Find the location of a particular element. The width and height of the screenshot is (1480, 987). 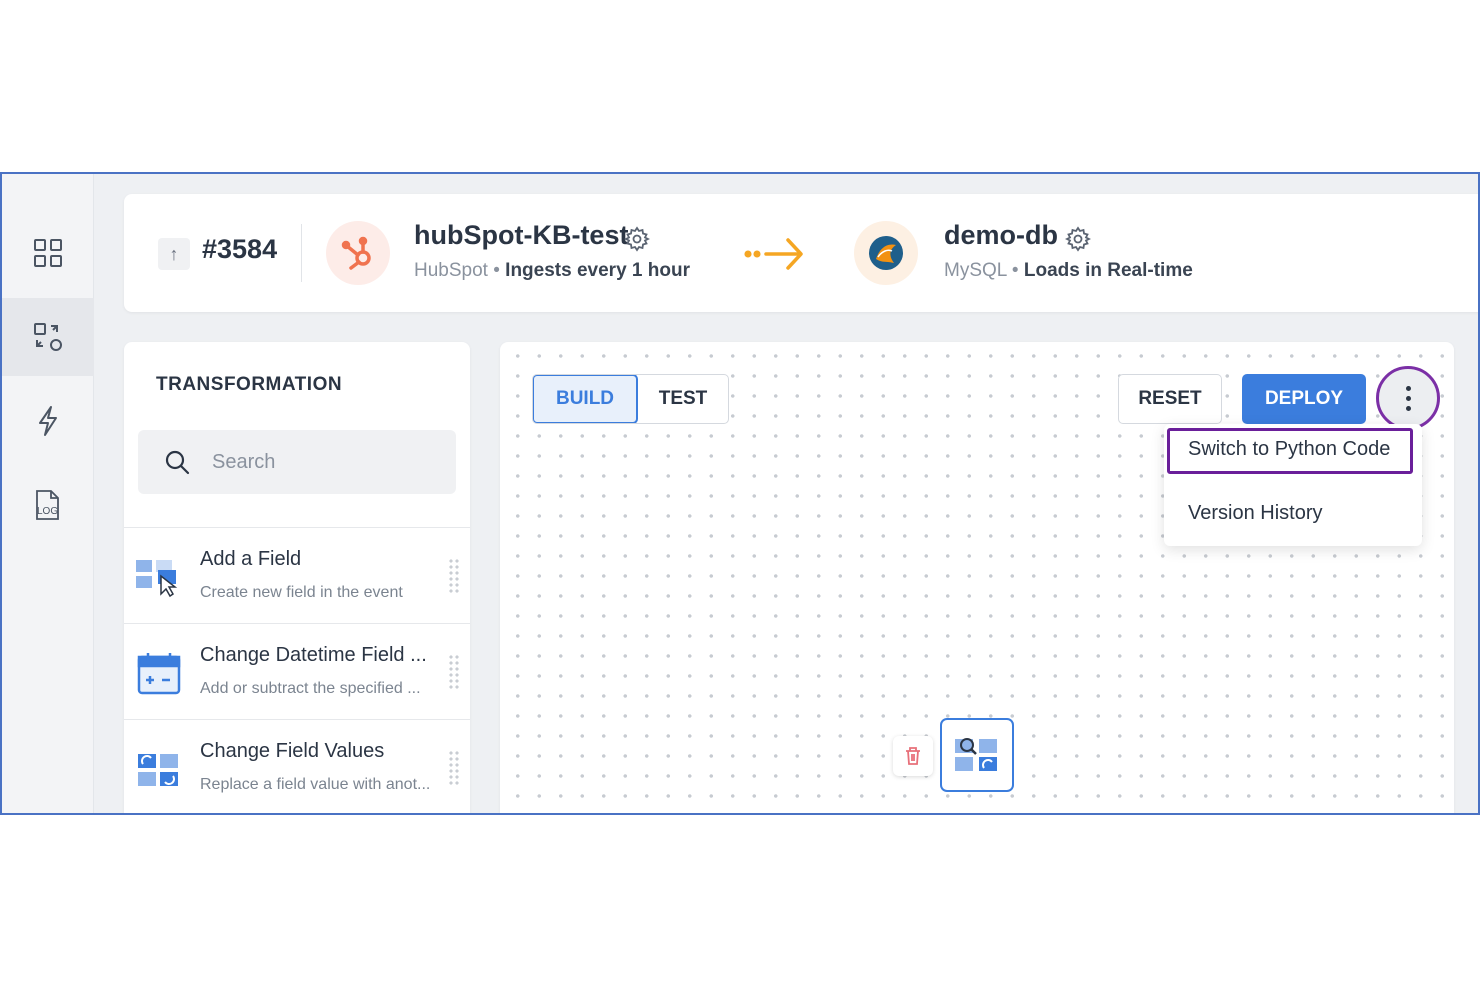

mysql-logo is located at coordinates (886, 253).